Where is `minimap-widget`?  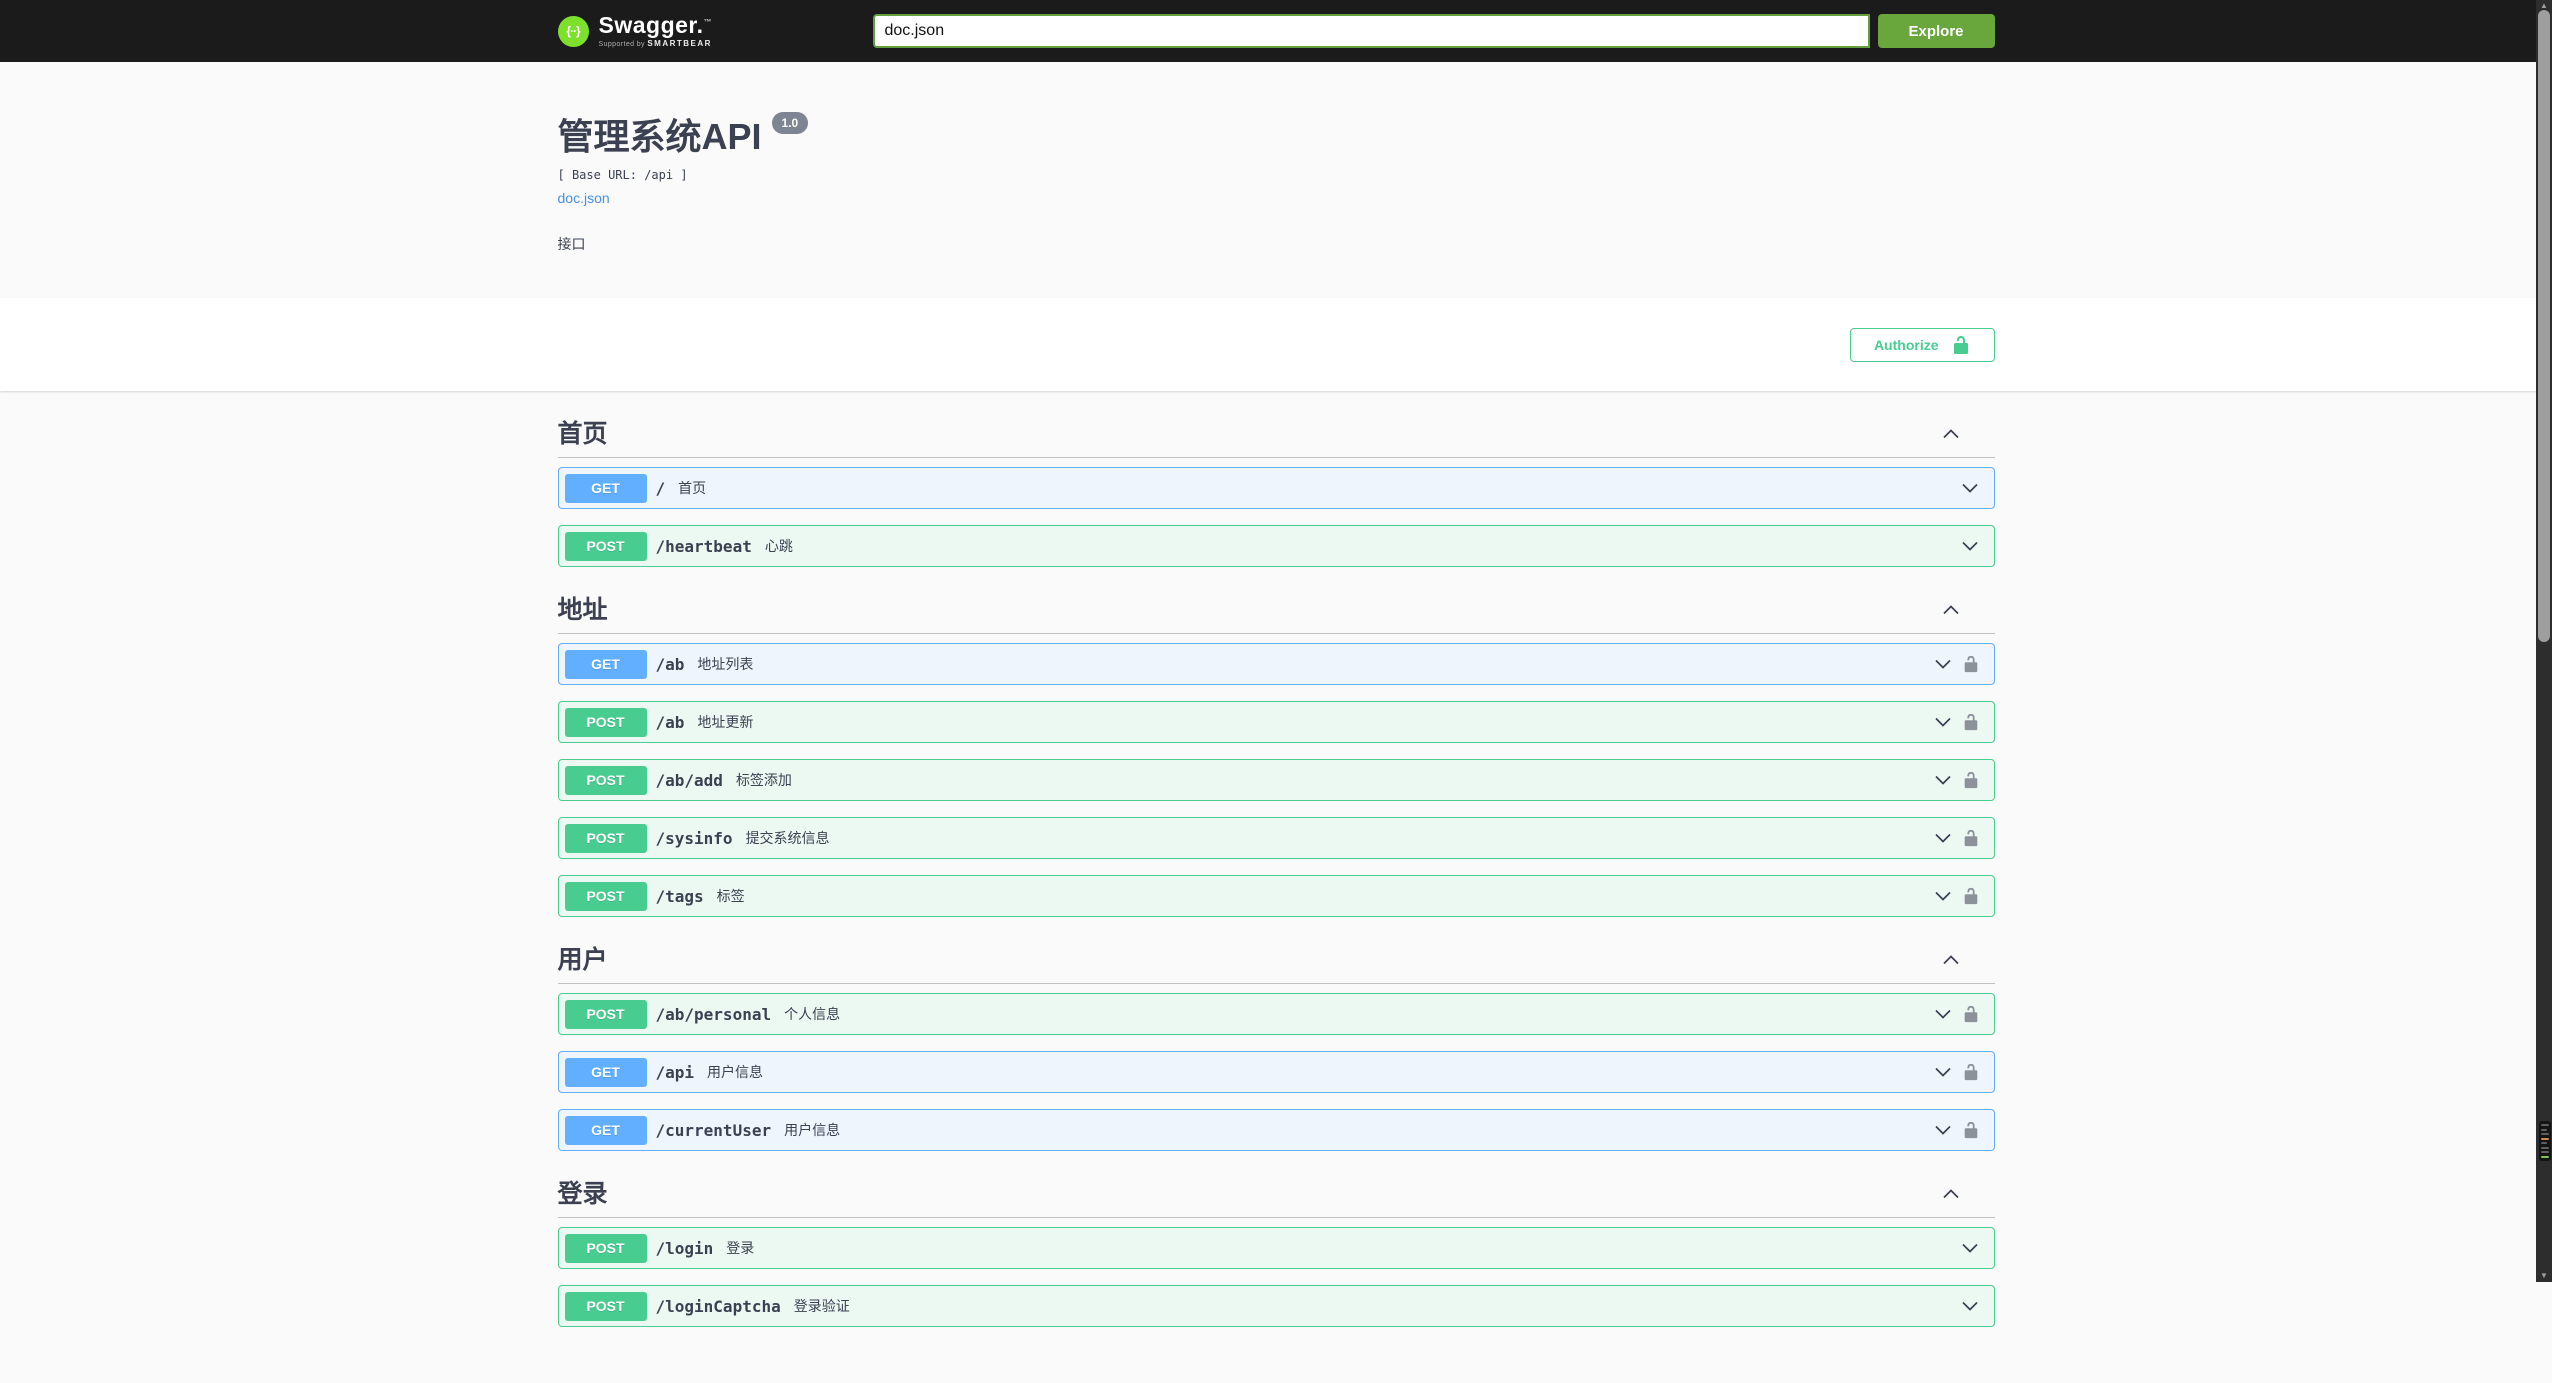
minimap-widget is located at coordinates (2545, 1141).